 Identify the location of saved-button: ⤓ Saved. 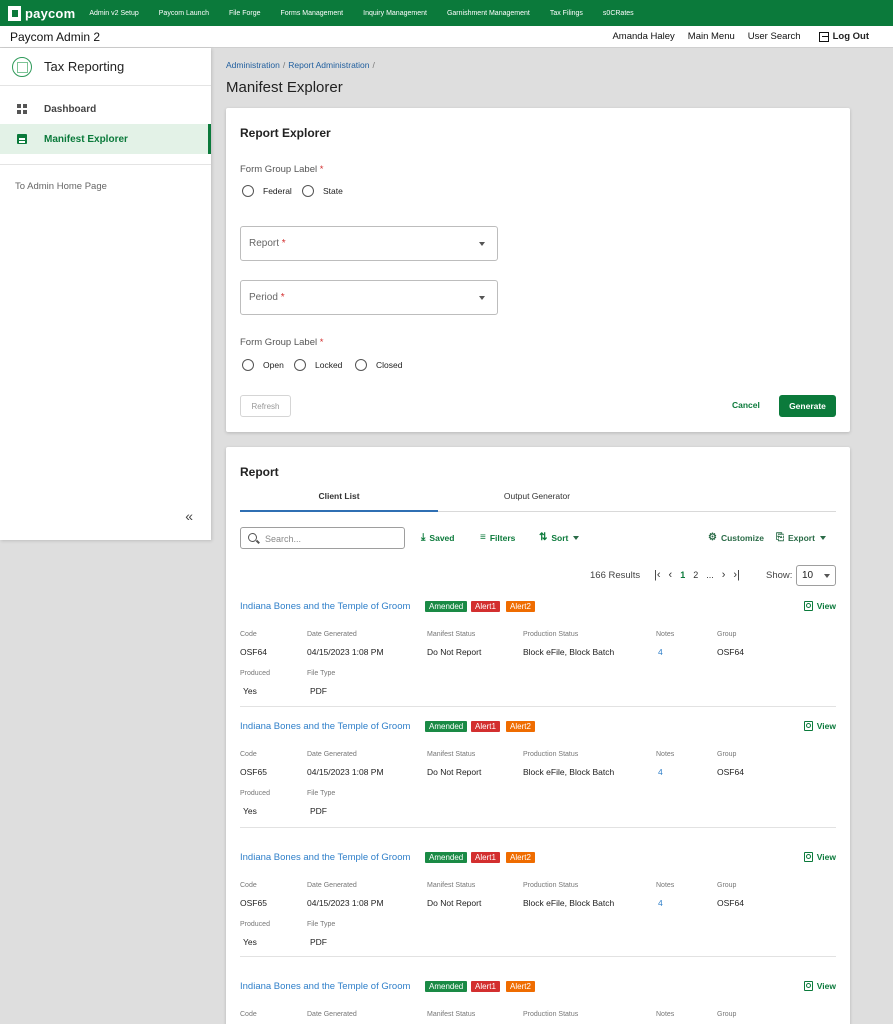
(437, 537).